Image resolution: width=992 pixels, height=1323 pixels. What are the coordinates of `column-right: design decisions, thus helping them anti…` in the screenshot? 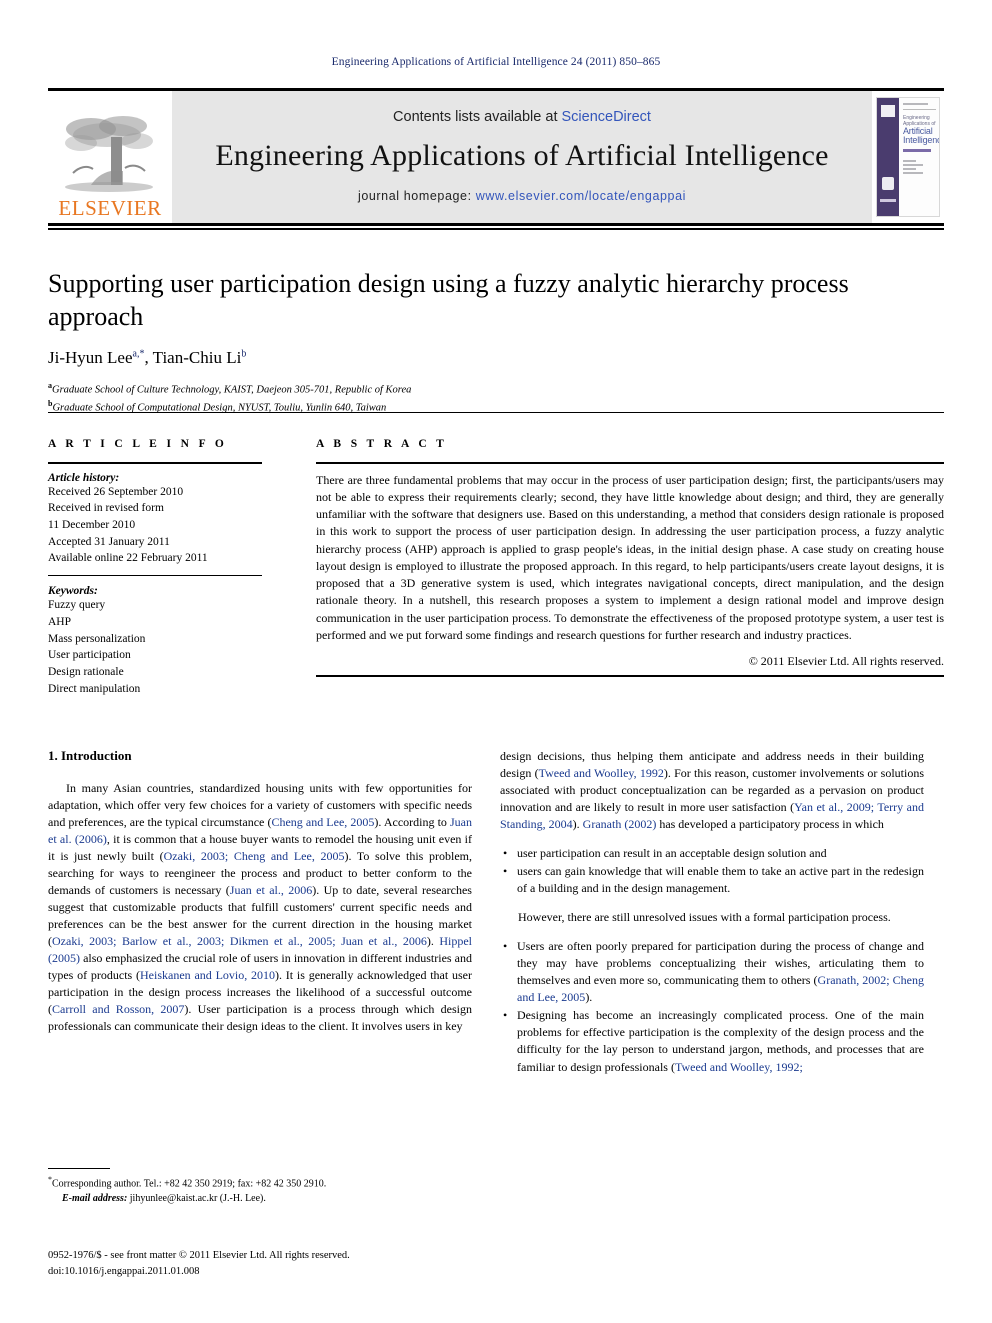 It's located at (712, 918).